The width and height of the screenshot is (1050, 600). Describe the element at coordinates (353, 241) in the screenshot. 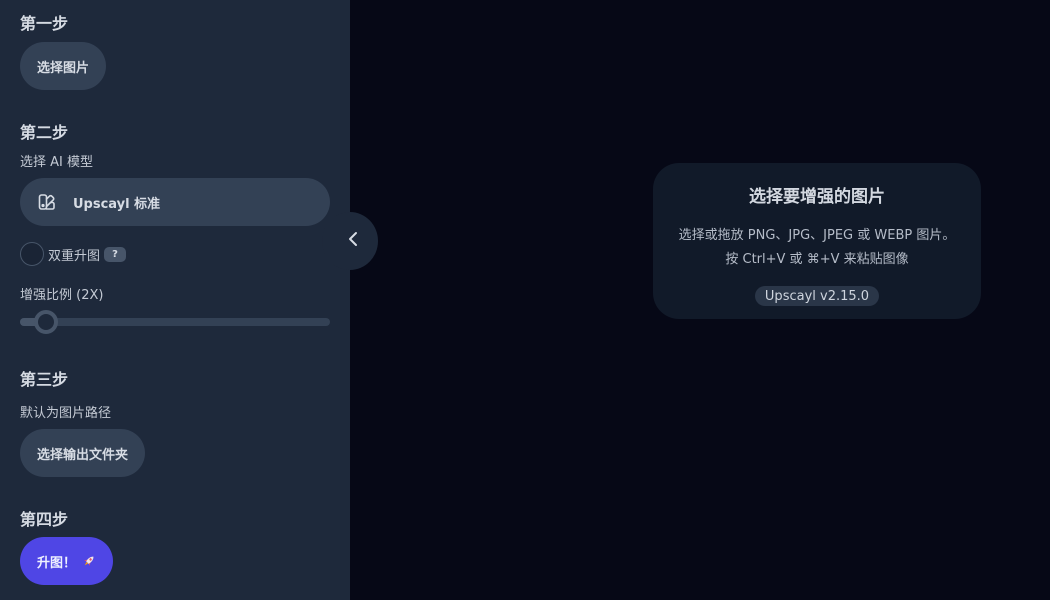

I see `chevron-left-icon` at that location.